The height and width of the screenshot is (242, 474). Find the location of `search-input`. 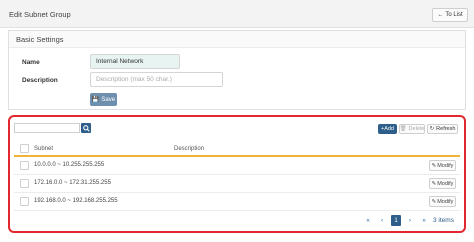

search-input is located at coordinates (47, 128).